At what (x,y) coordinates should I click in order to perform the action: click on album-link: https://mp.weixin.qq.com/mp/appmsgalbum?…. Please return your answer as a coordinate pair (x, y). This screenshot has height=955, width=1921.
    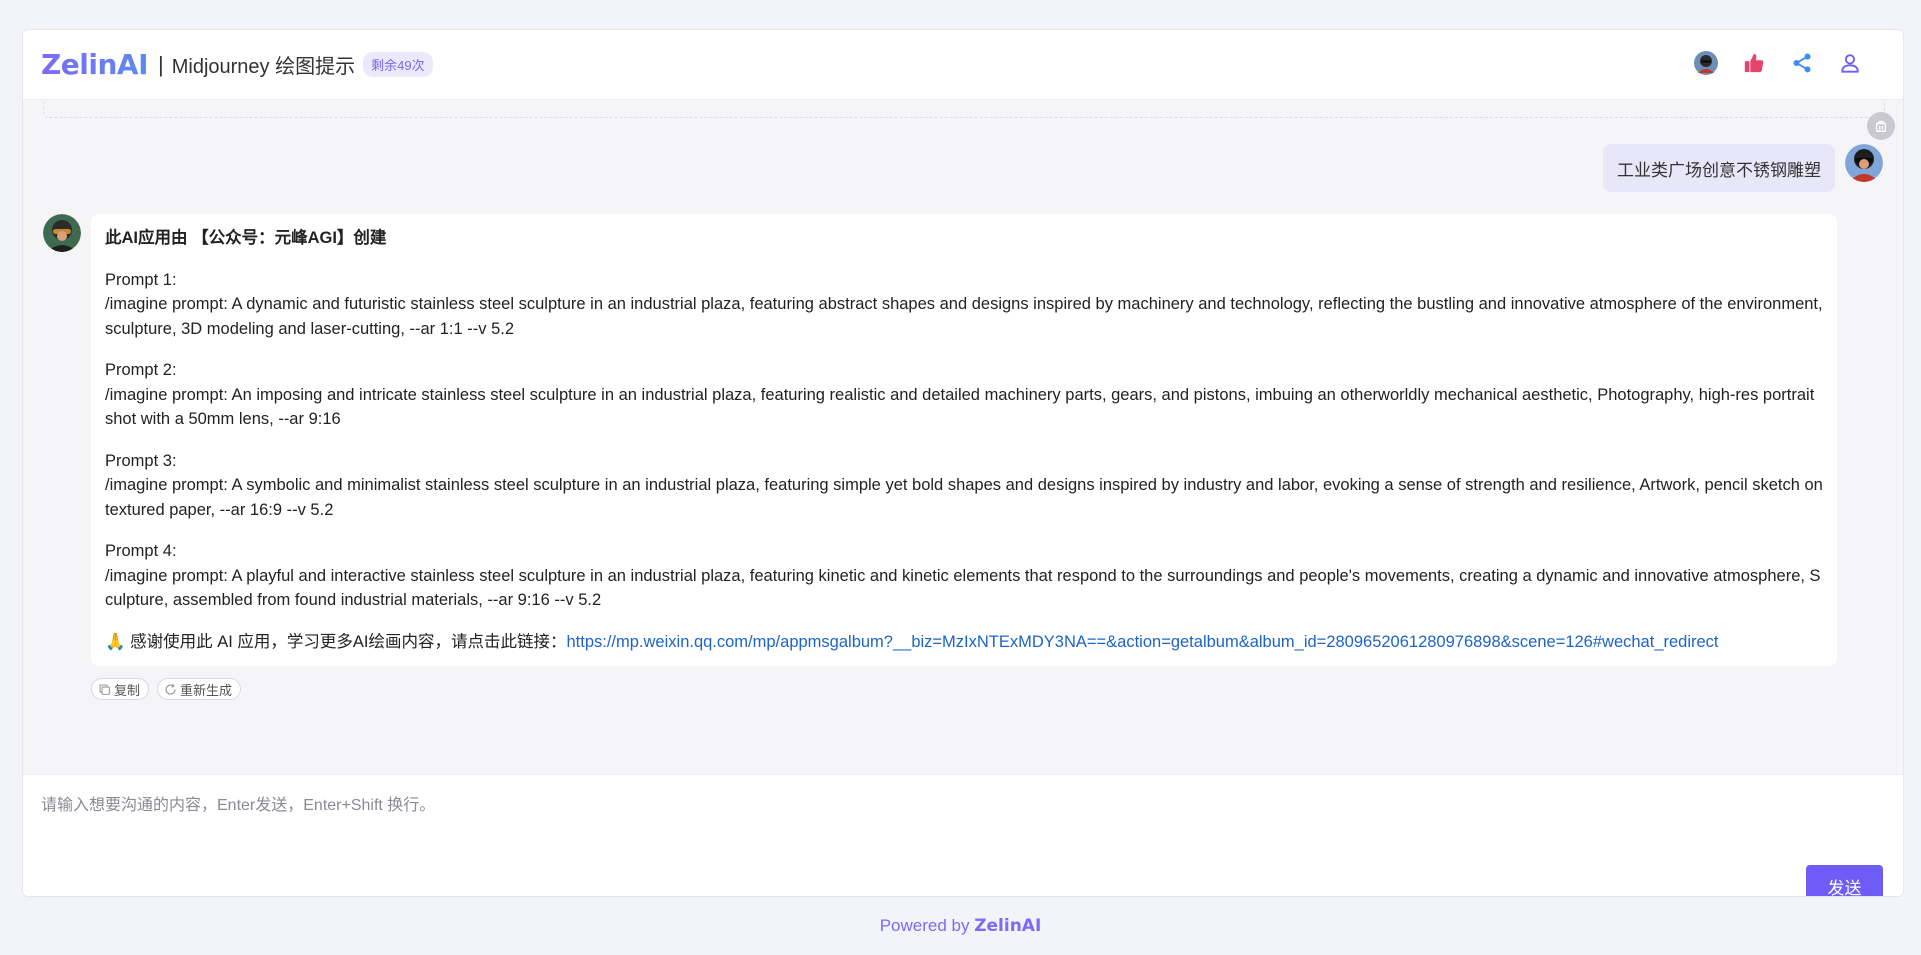
    Looking at the image, I should click on (1142, 642).